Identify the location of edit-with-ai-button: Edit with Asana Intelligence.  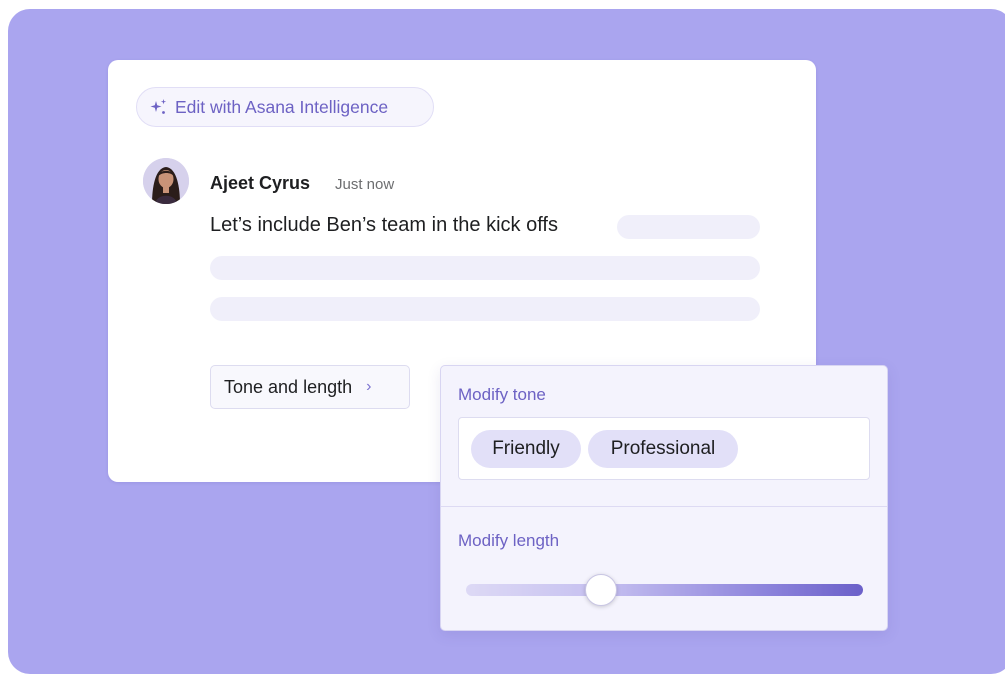
(285, 107).